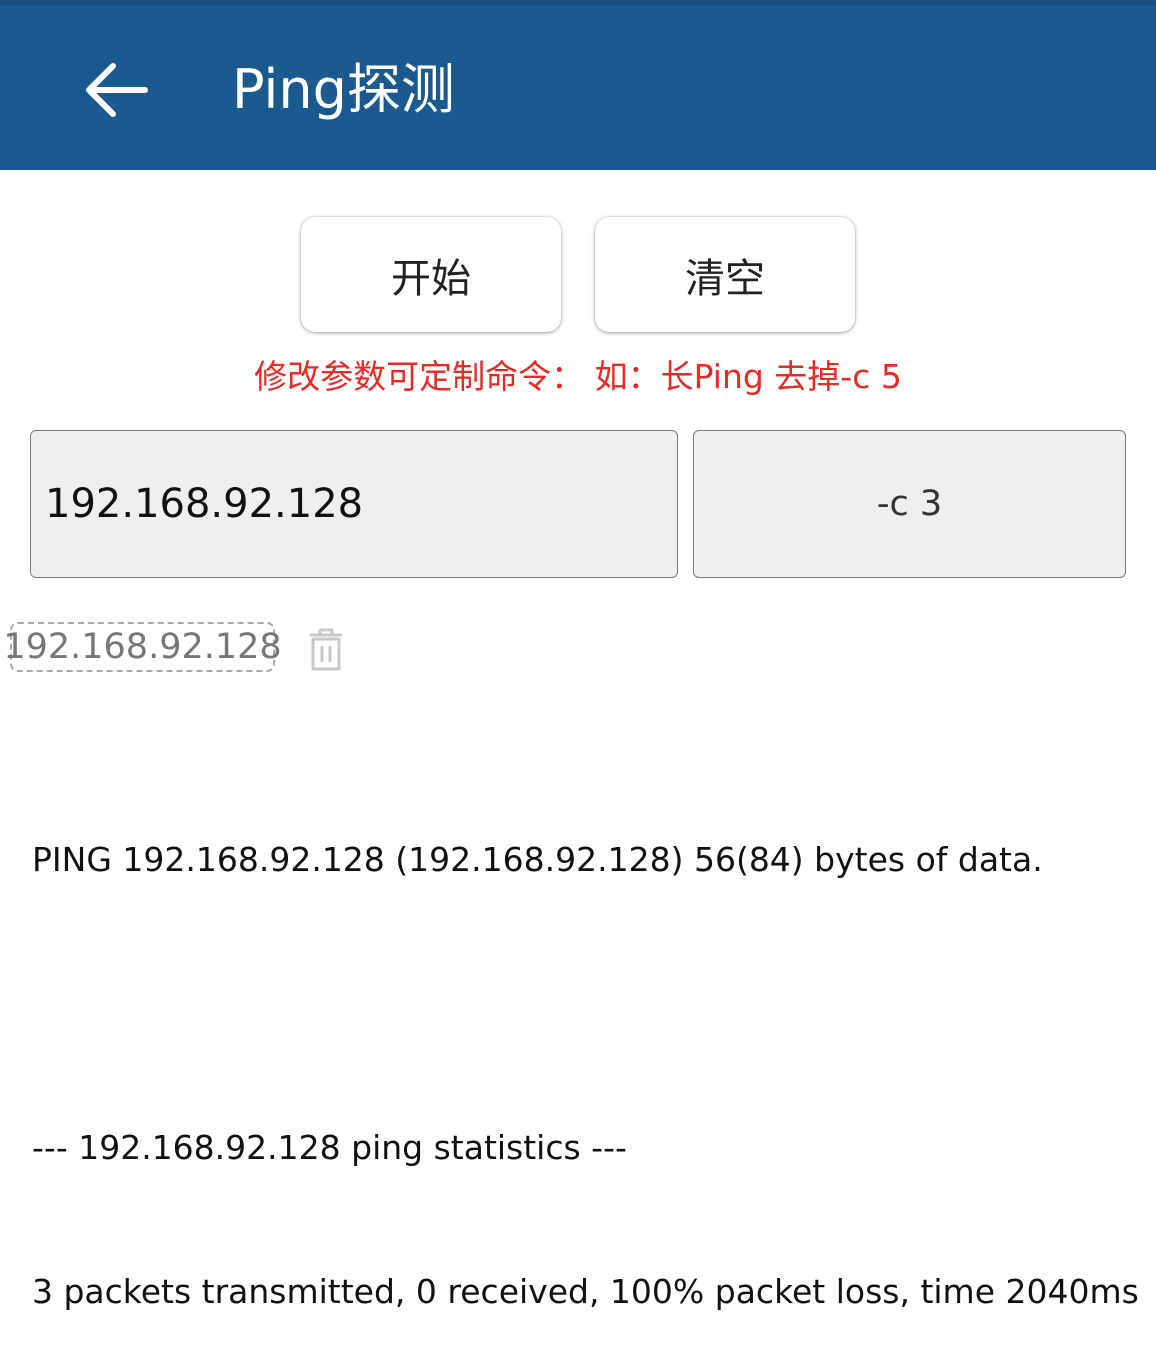  I want to click on host-input, so click(361, 504).